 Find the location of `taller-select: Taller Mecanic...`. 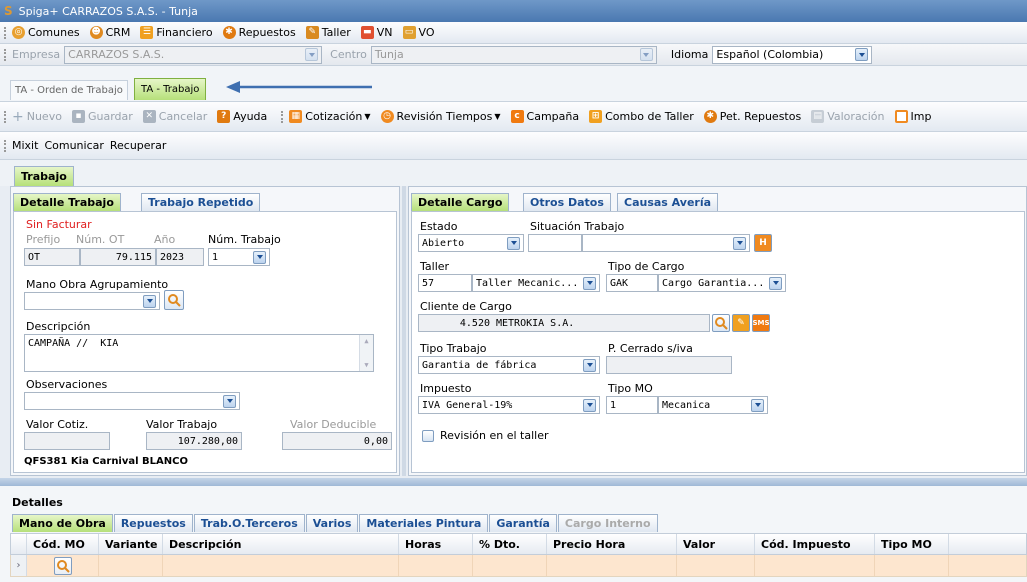

taller-select: Taller Mecanic... is located at coordinates (536, 283).